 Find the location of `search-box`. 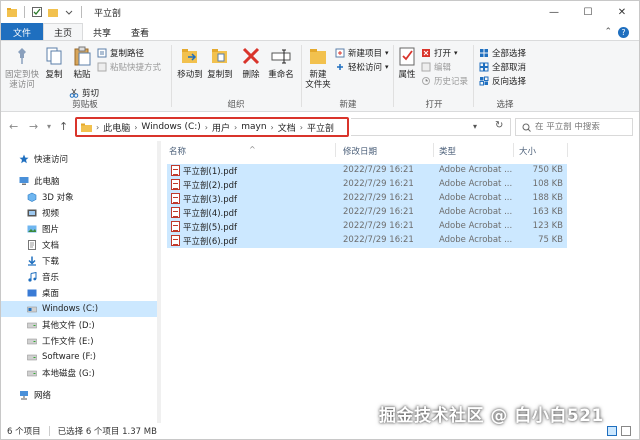

search-box is located at coordinates (574, 127).